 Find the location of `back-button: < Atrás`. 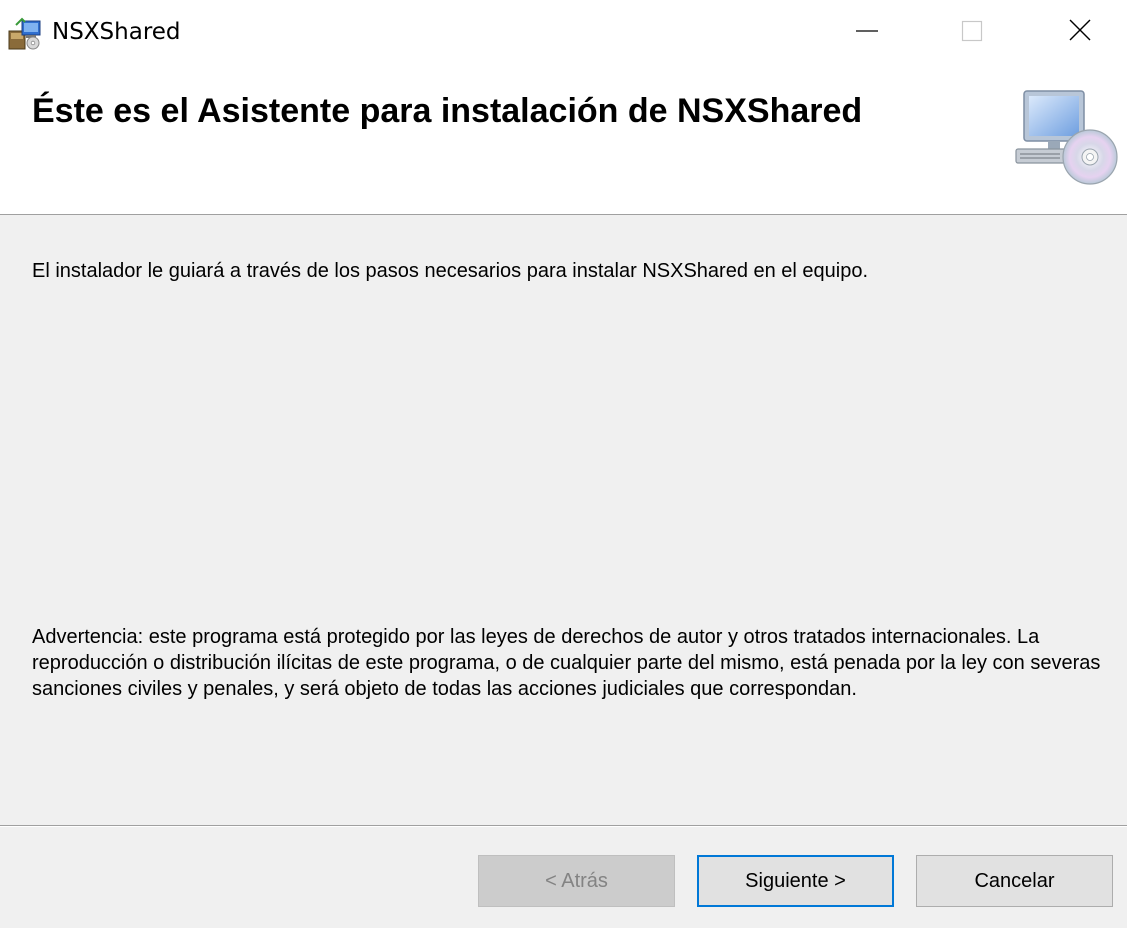

back-button: < Atrás is located at coordinates (576, 881).